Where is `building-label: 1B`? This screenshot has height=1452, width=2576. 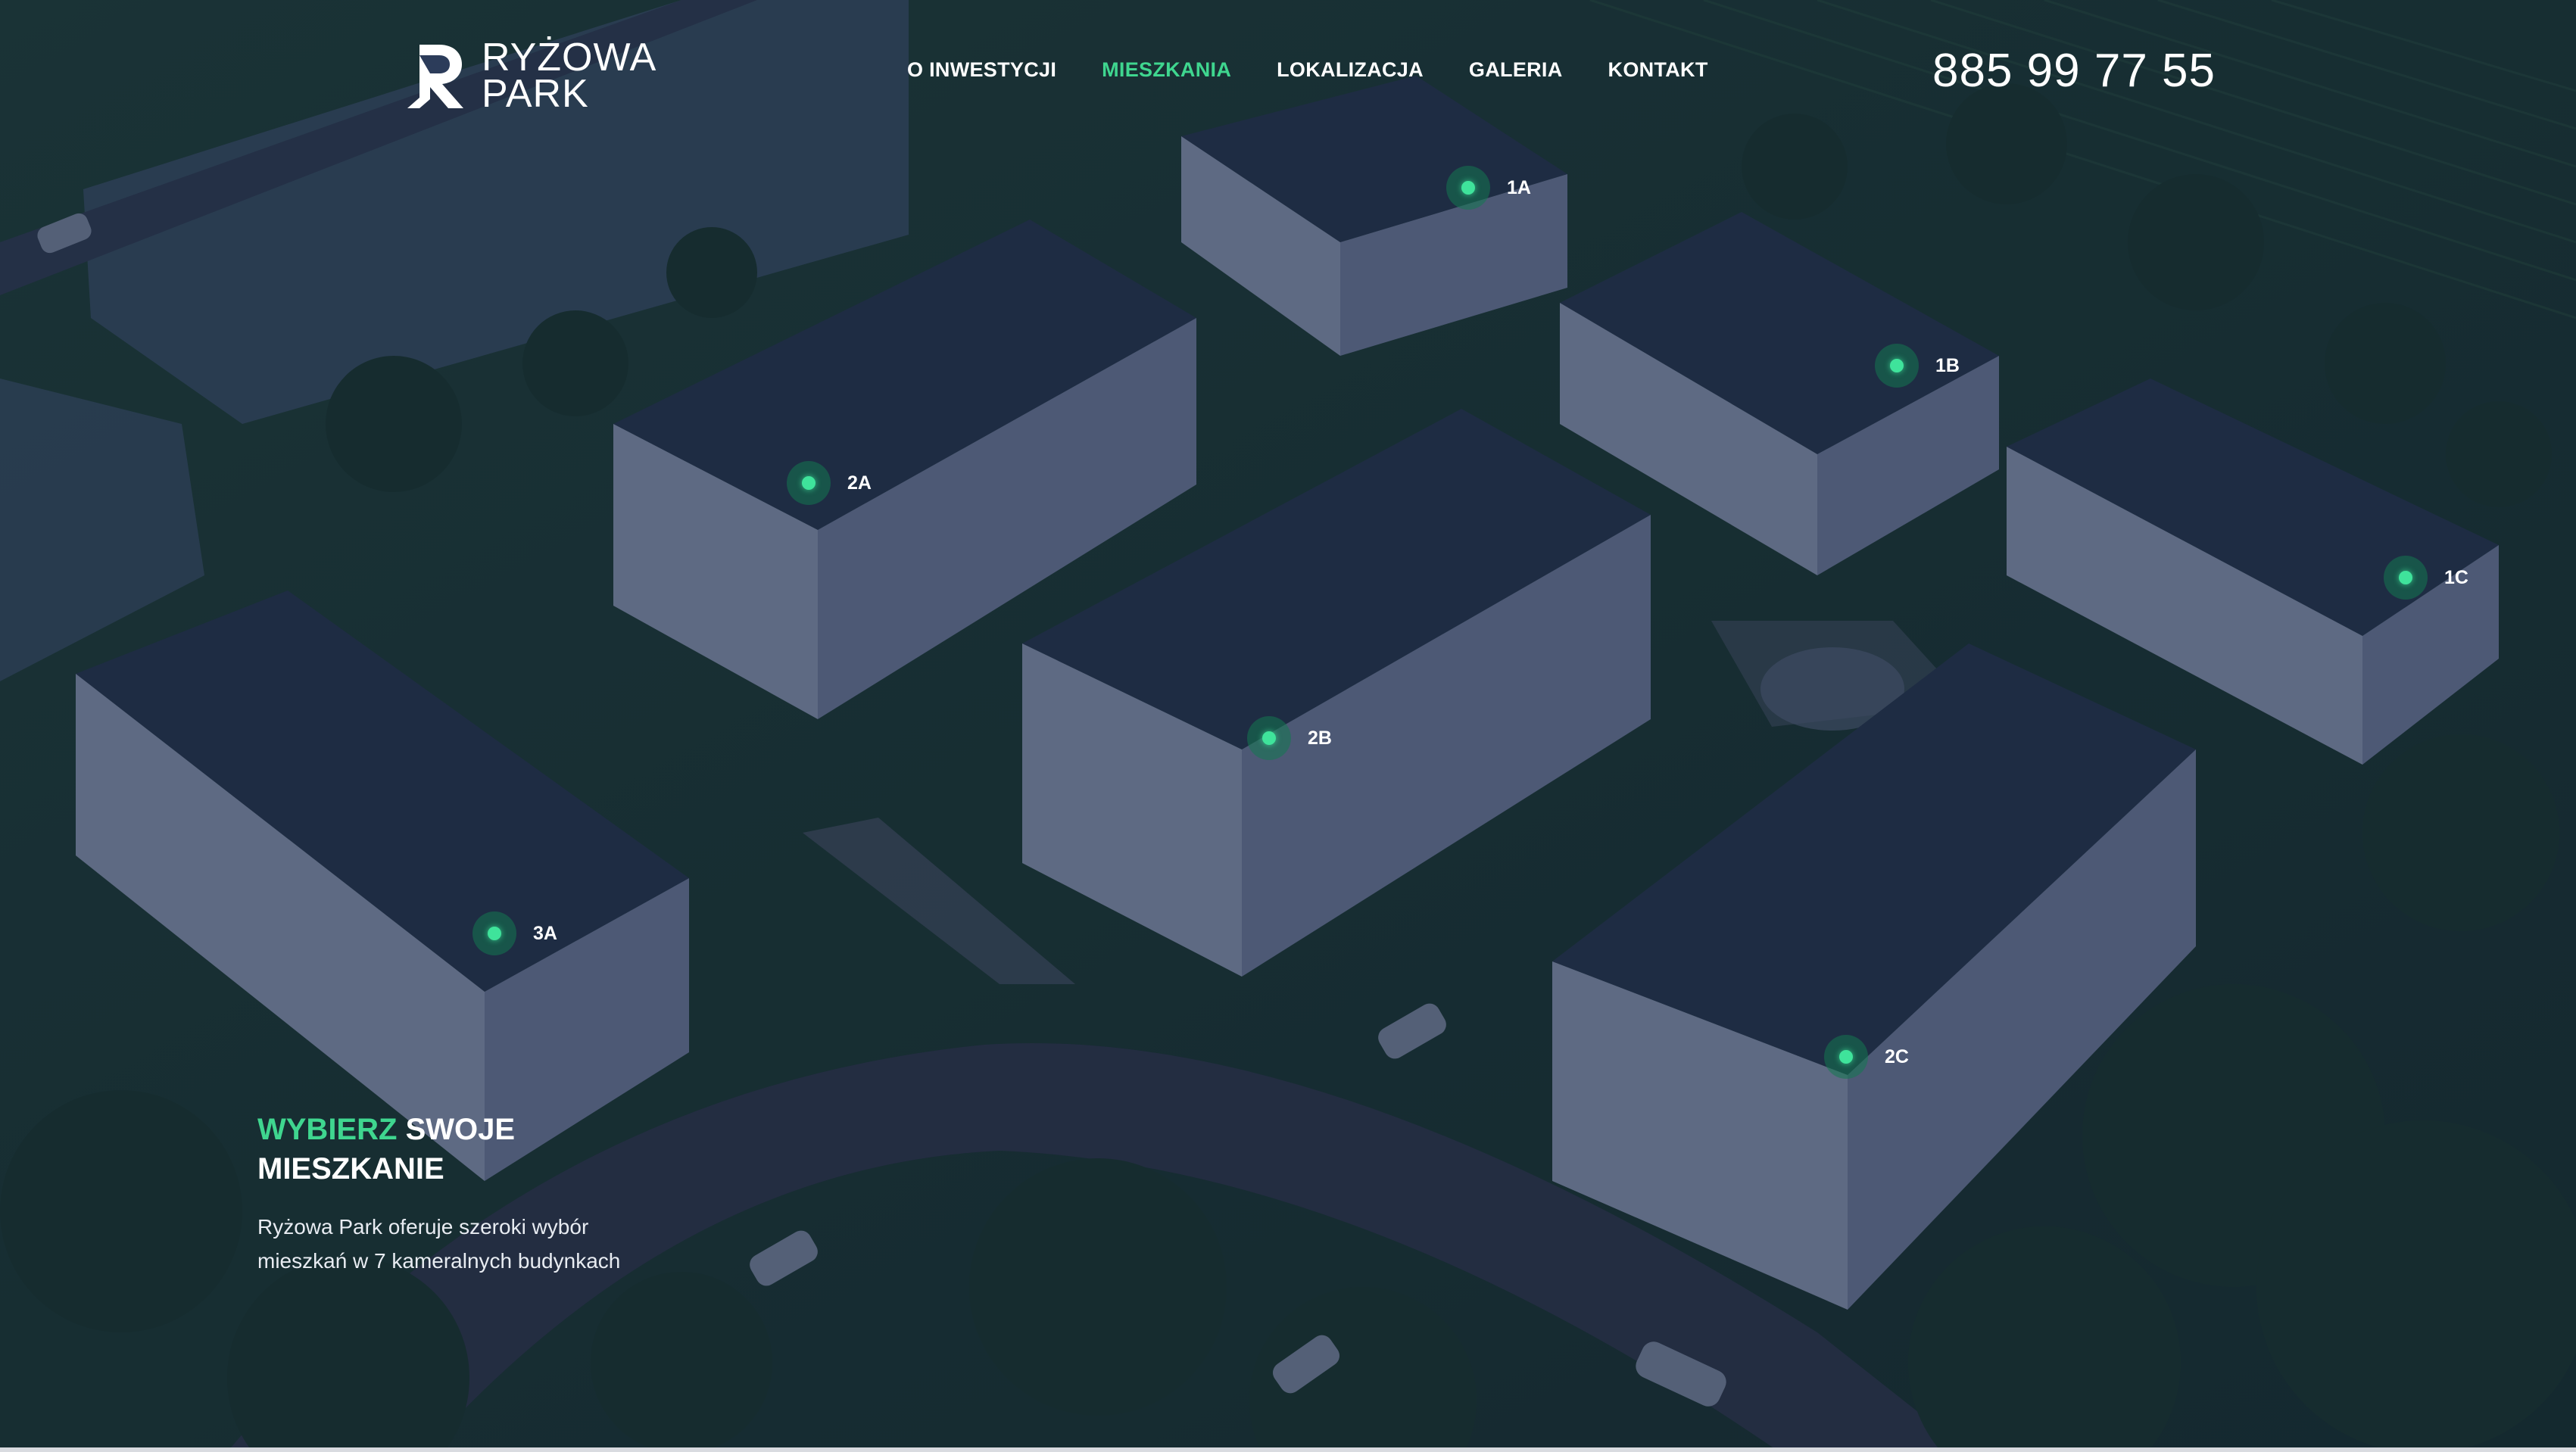
building-label: 1B is located at coordinates (1947, 365).